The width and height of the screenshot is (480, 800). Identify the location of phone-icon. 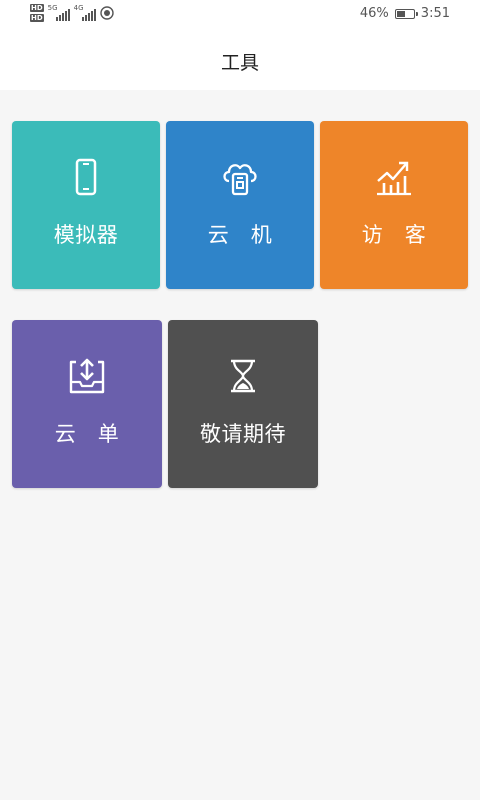
(86, 177).